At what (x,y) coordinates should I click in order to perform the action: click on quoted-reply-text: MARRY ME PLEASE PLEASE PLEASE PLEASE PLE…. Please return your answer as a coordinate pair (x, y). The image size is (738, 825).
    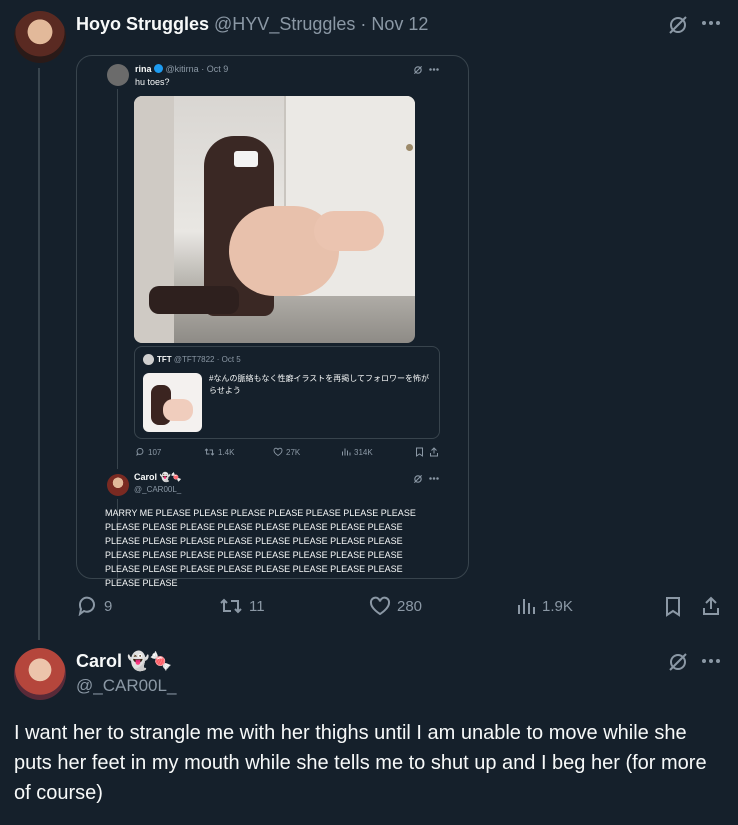
    Looking at the image, I should click on (260, 548).